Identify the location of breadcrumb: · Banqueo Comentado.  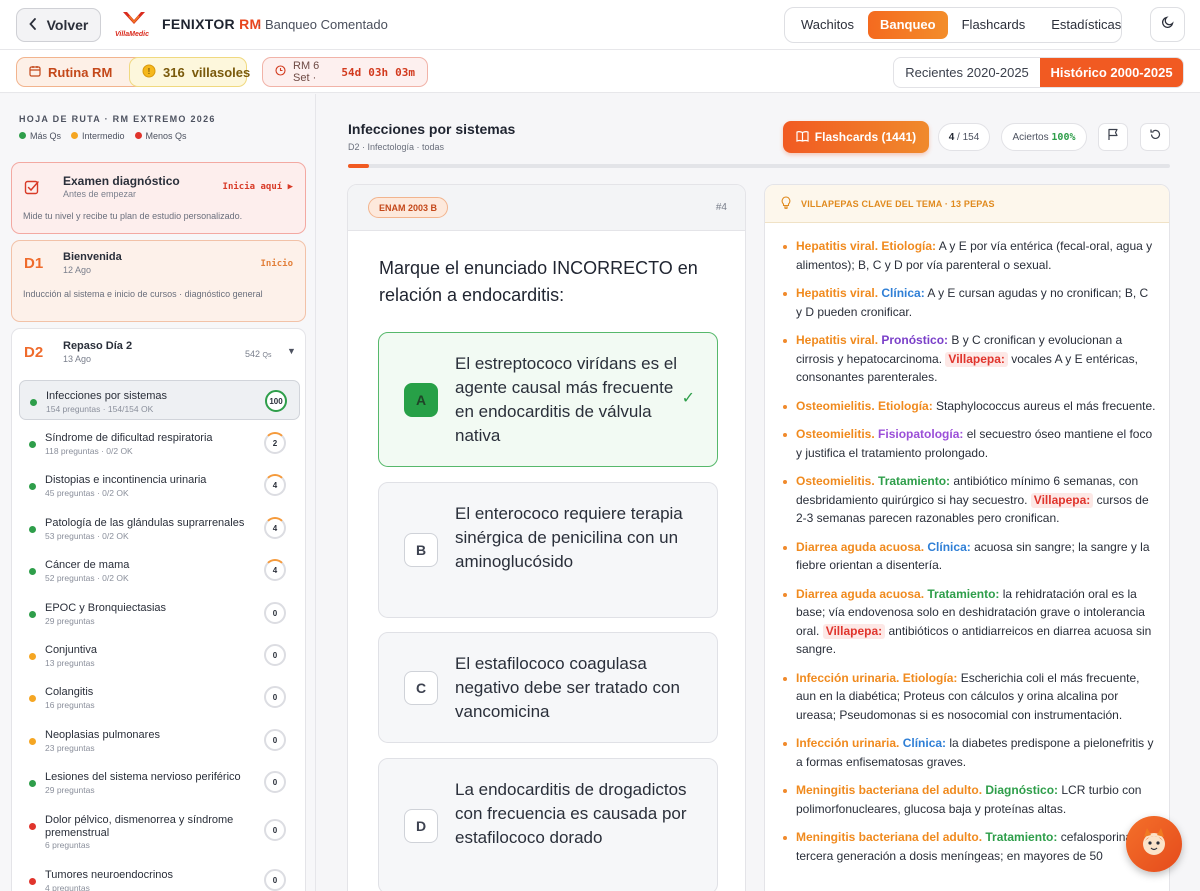
(322, 24).